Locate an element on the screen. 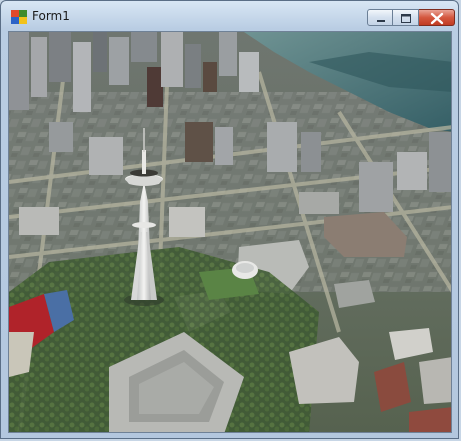 The image size is (461, 441). window-title: Form1 is located at coordinates (51, 16).